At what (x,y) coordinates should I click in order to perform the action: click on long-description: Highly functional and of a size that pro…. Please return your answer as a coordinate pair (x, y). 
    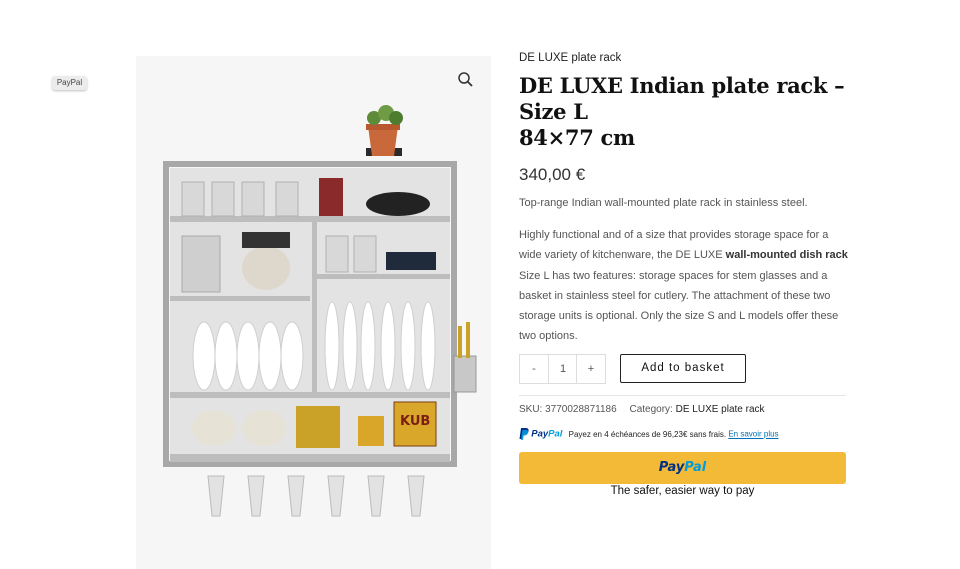
    Looking at the image, I should click on (684, 286).